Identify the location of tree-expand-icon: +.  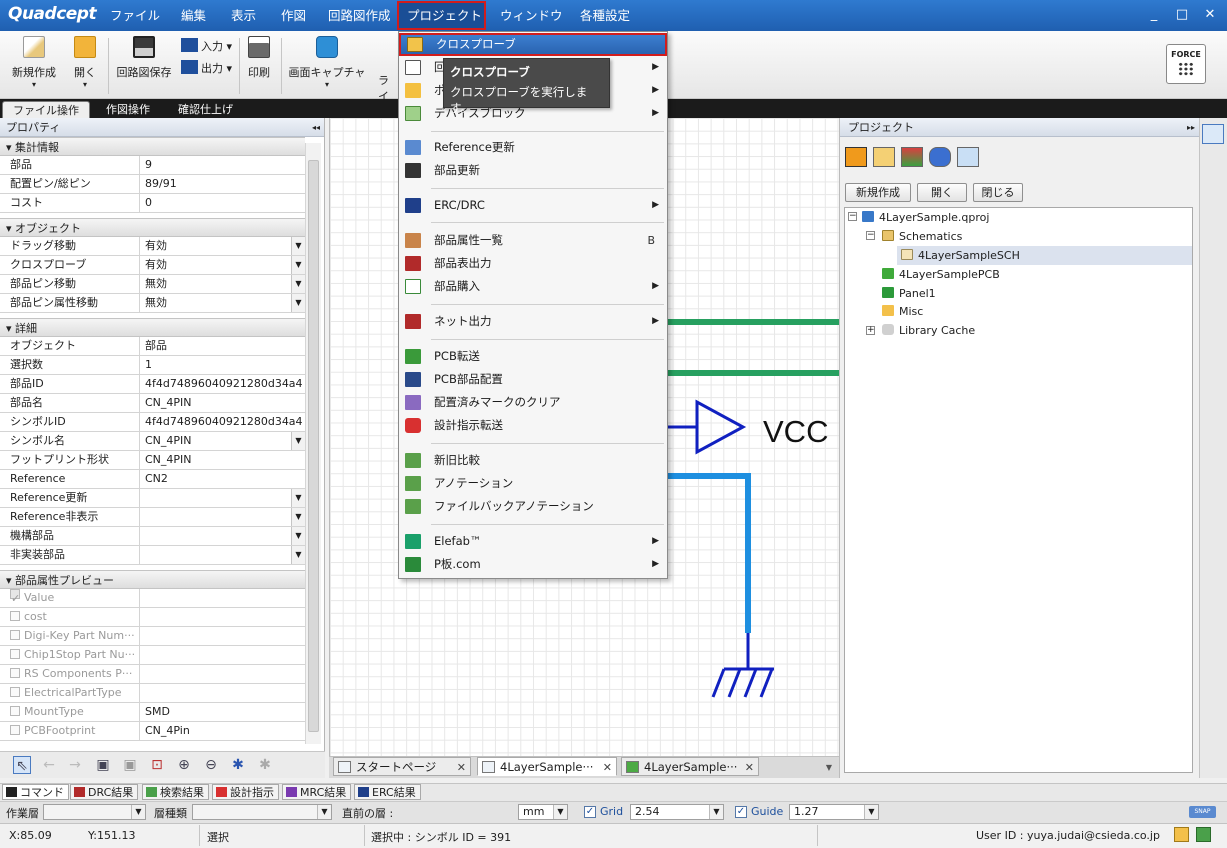
(870, 330).